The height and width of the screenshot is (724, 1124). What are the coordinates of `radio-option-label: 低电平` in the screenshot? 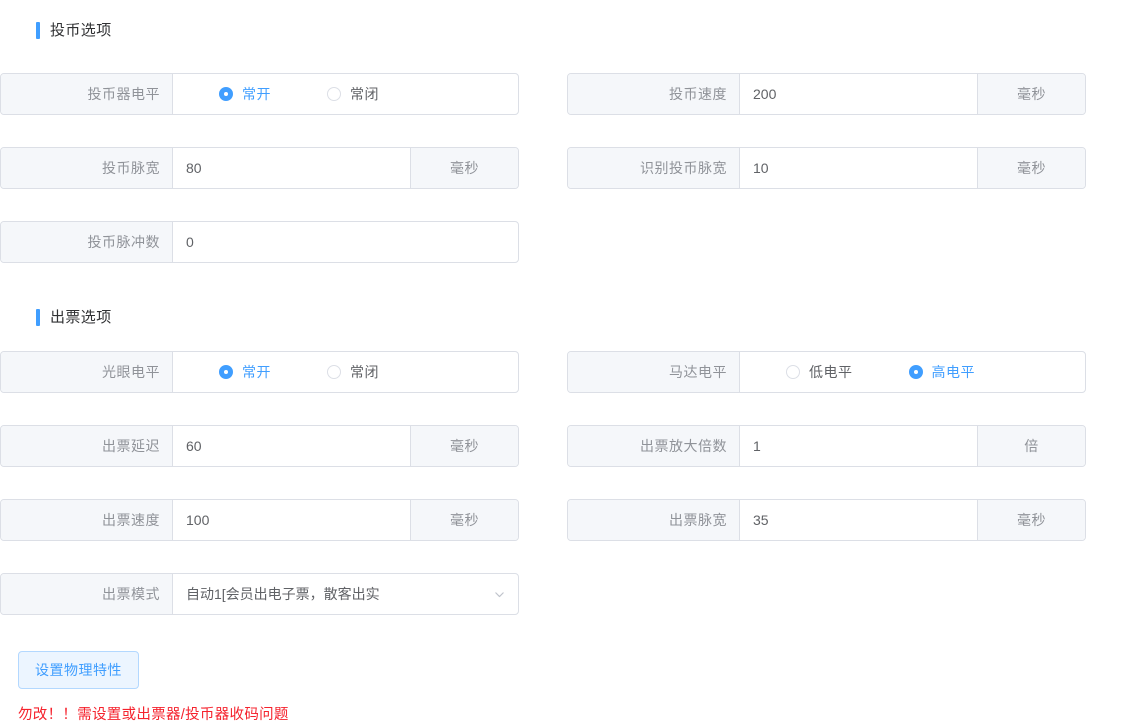 It's located at (831, 372).